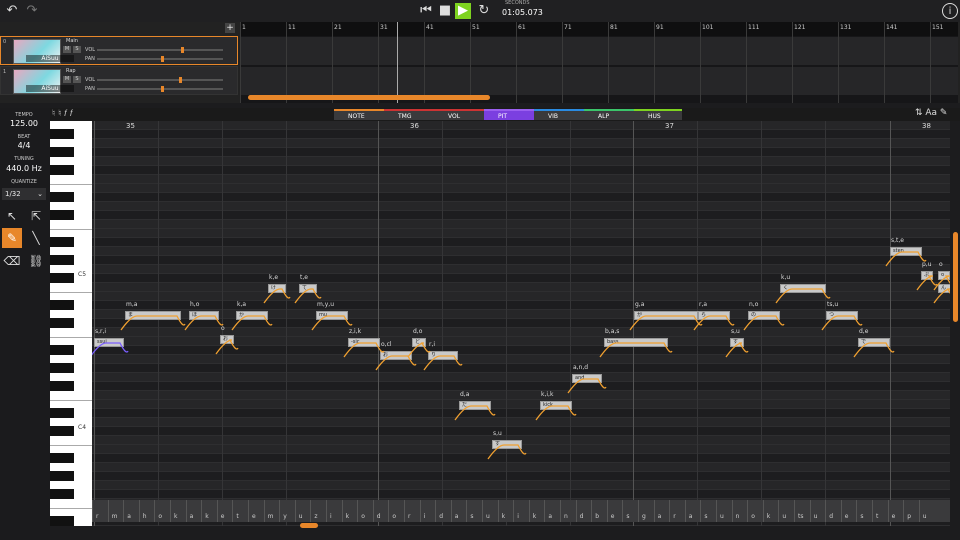 The height and width of the screenshot is (540, 960). What do you see at coordinates (609, 114) in the screenshot?
I see `tab-alp: ALP` at bounding box center [609, 114].